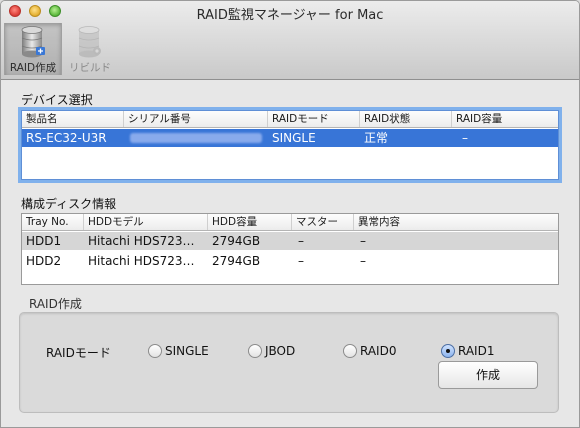  I want to click on col-raid-capacity: RAID容量, so click(505, 119).